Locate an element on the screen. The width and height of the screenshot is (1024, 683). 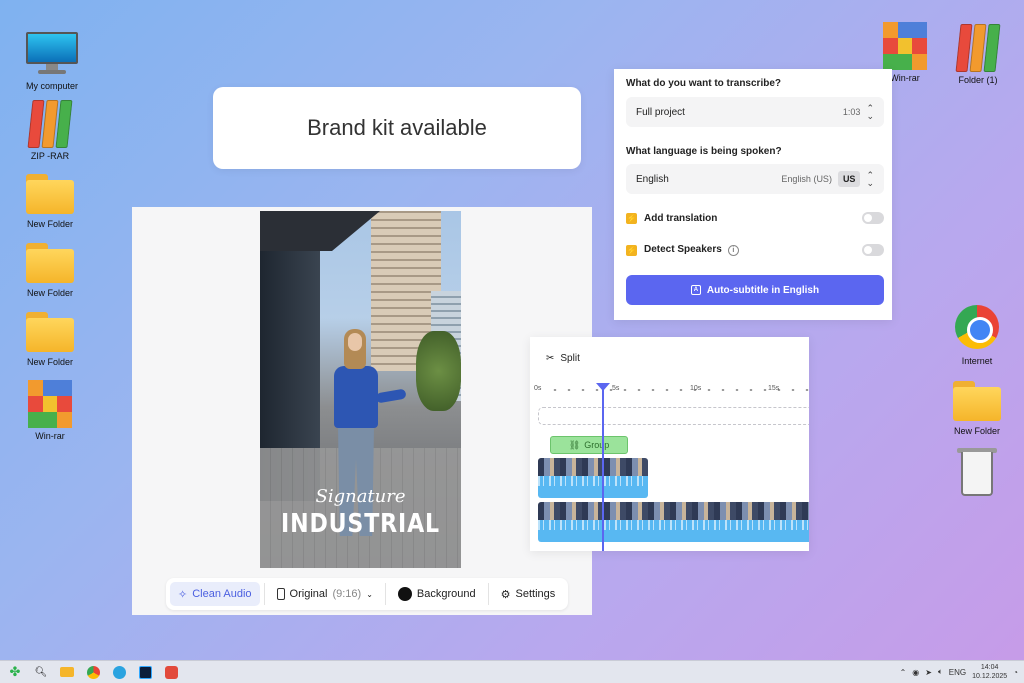
desktop-icon-label: Win-rar is located at coordinates (50, 436).